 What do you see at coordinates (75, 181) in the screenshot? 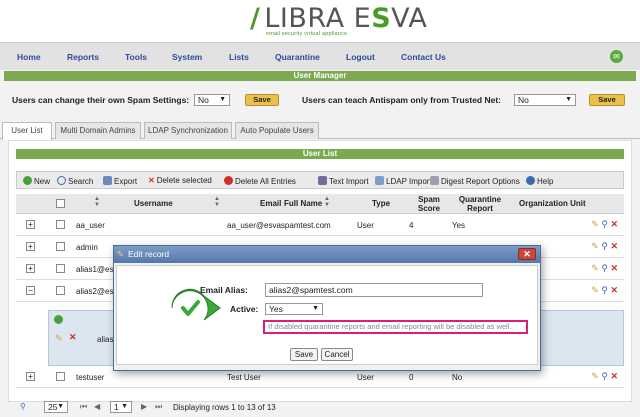
I see `search-button: Search` at bounding box center [75, 181].